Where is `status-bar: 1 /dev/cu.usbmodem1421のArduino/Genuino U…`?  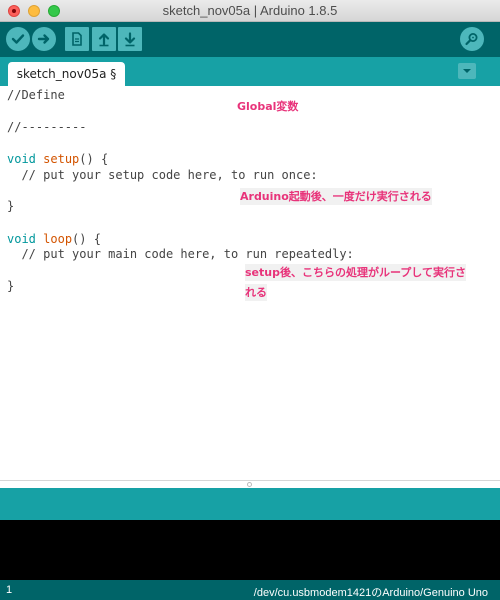 status-bar: 1 /dev/cu.usbmodem1421のArduino/Genuino U… is located at coordinates (250, 590).